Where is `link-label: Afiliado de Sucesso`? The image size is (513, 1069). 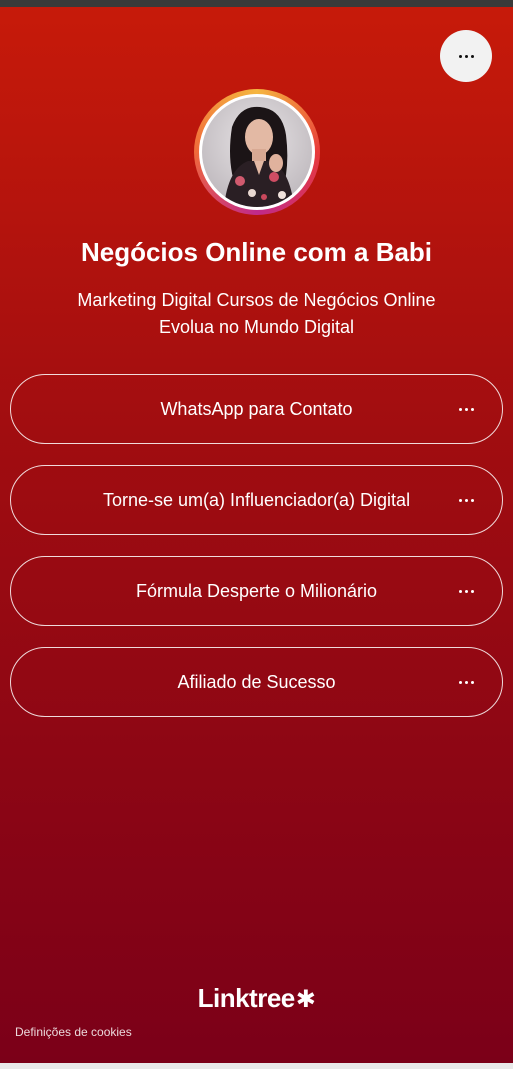
link-label: Afiliado de Sucesso is located at coordinates (256, 681).